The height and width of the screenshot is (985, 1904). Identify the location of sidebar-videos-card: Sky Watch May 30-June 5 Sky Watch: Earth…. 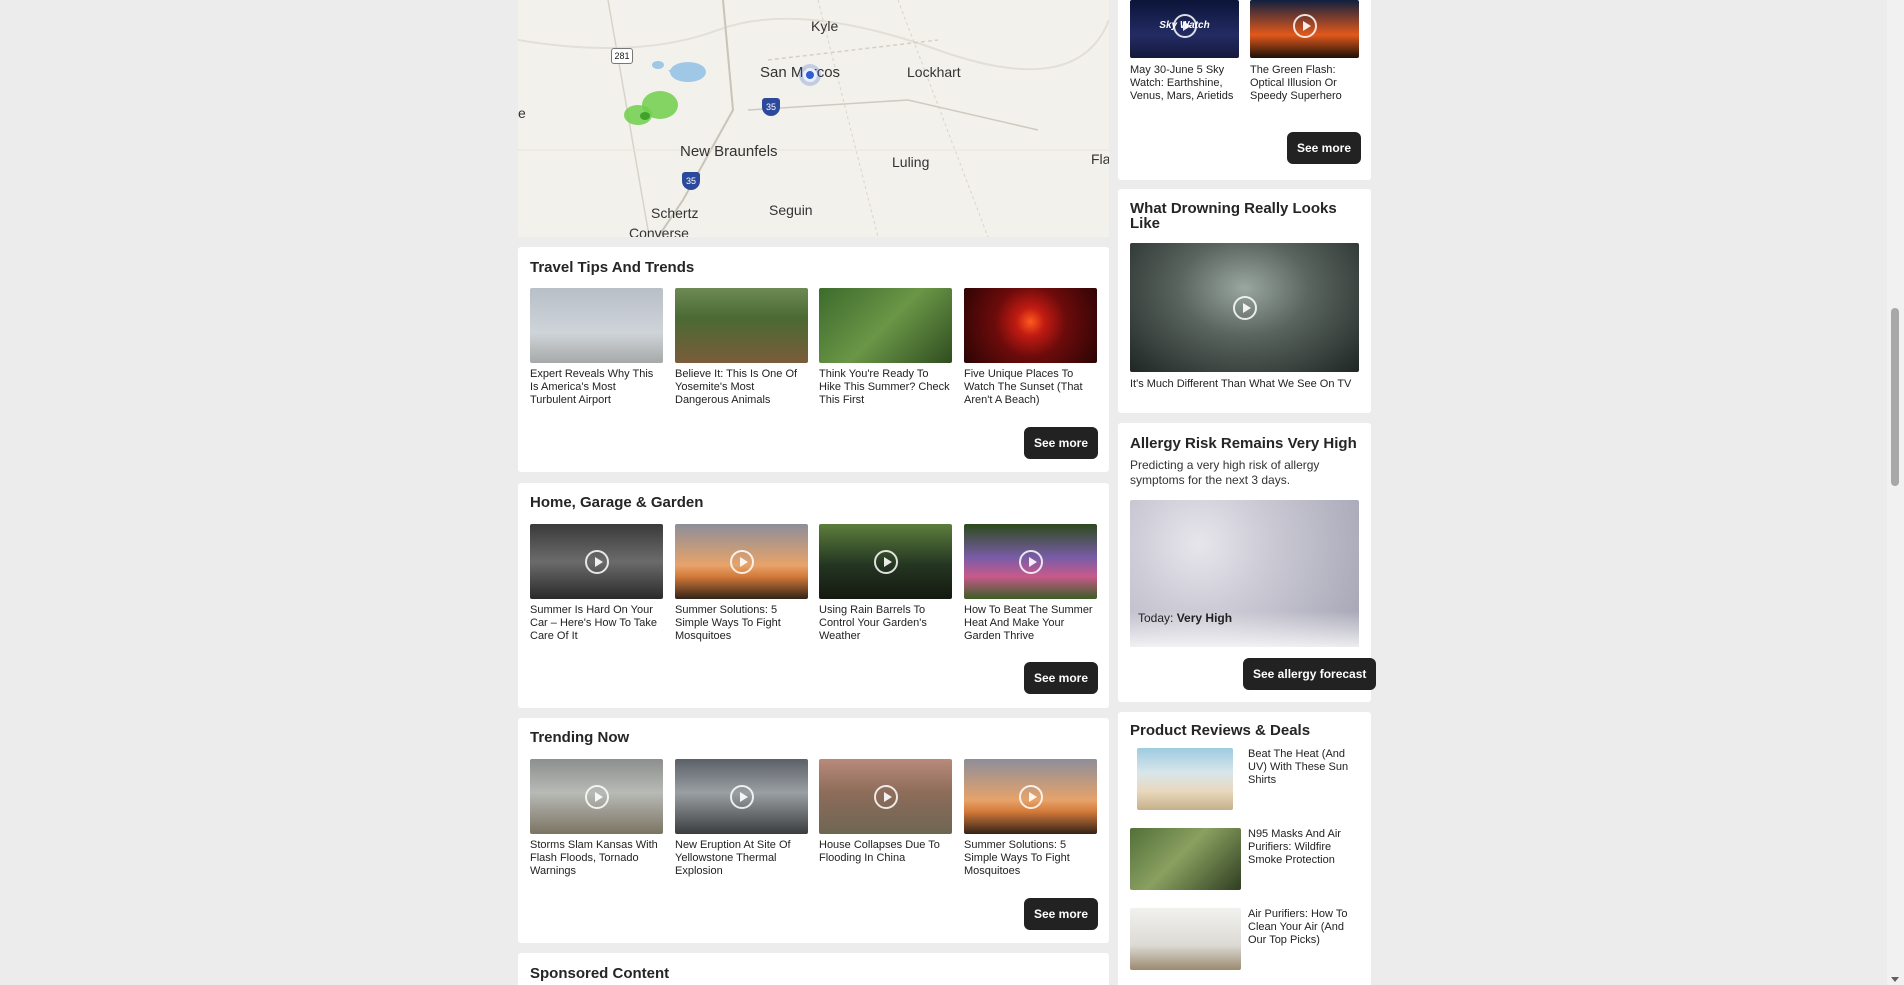
(1244, 90).